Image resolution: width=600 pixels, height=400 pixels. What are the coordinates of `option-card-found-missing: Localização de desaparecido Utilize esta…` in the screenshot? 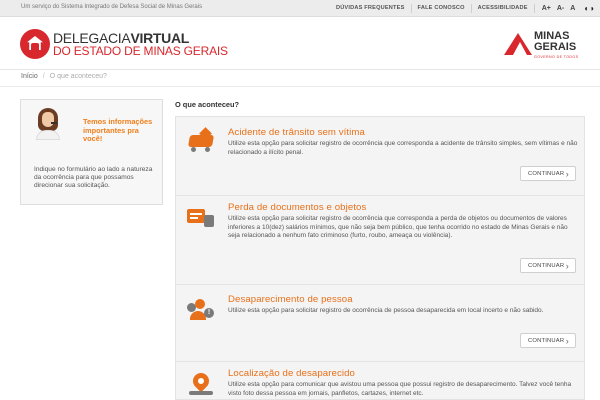 It's located at (380, 381).